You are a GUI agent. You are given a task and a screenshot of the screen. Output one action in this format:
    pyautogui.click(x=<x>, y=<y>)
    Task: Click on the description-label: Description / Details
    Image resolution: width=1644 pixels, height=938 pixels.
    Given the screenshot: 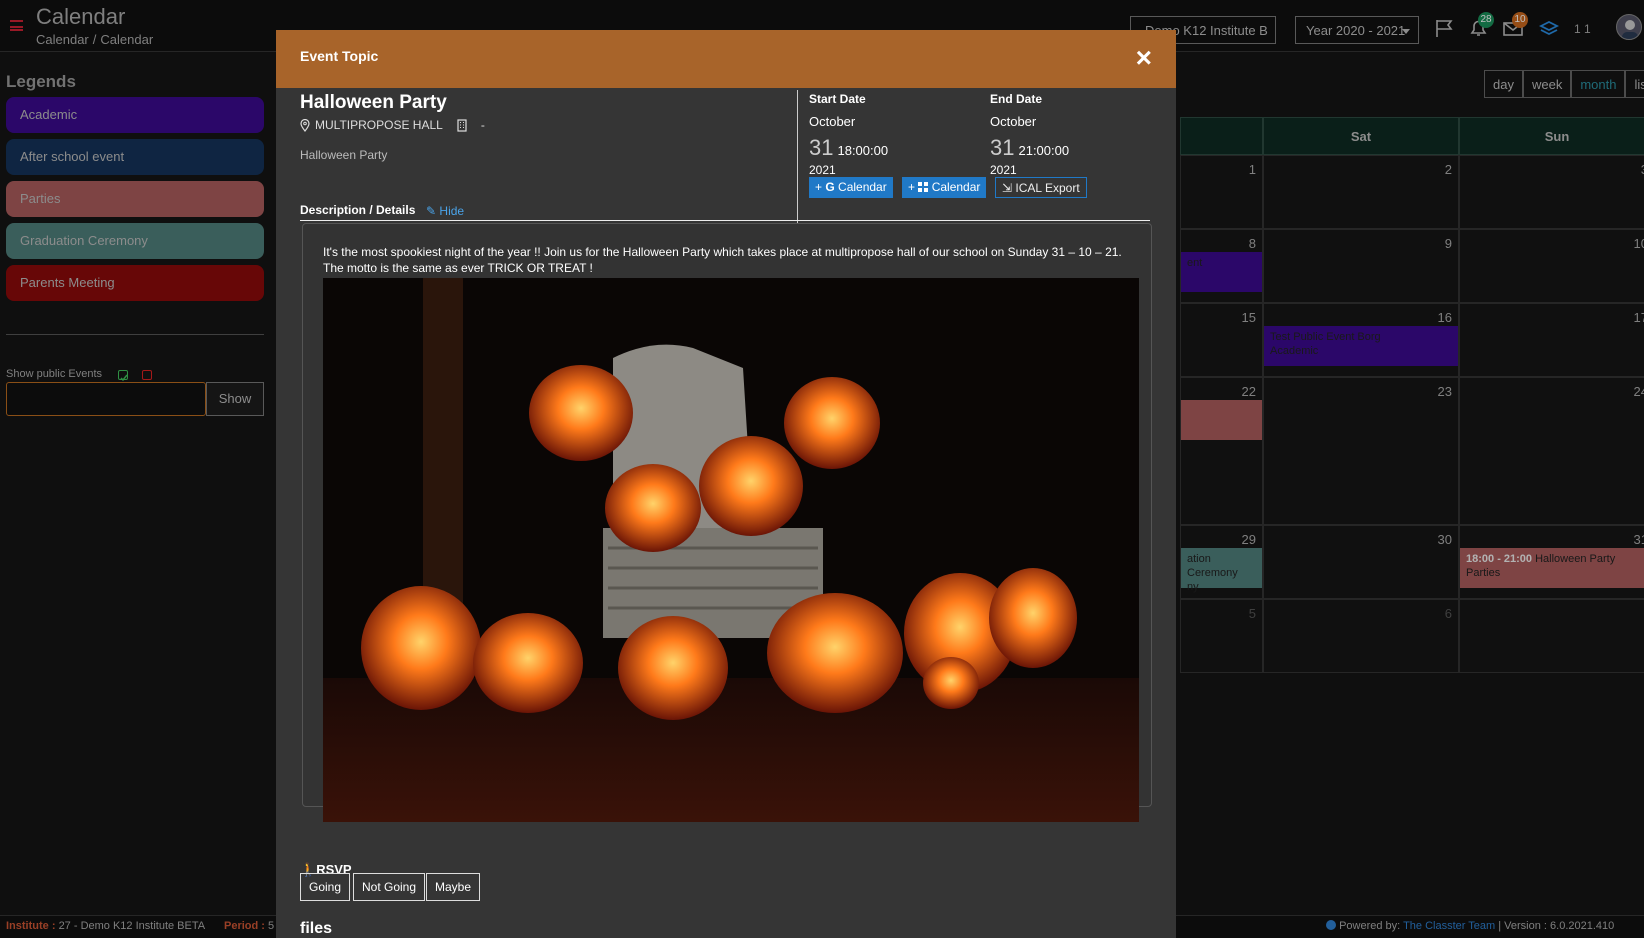 What is the action you would take?
    pyautogui.click(x=358, y=210)
    